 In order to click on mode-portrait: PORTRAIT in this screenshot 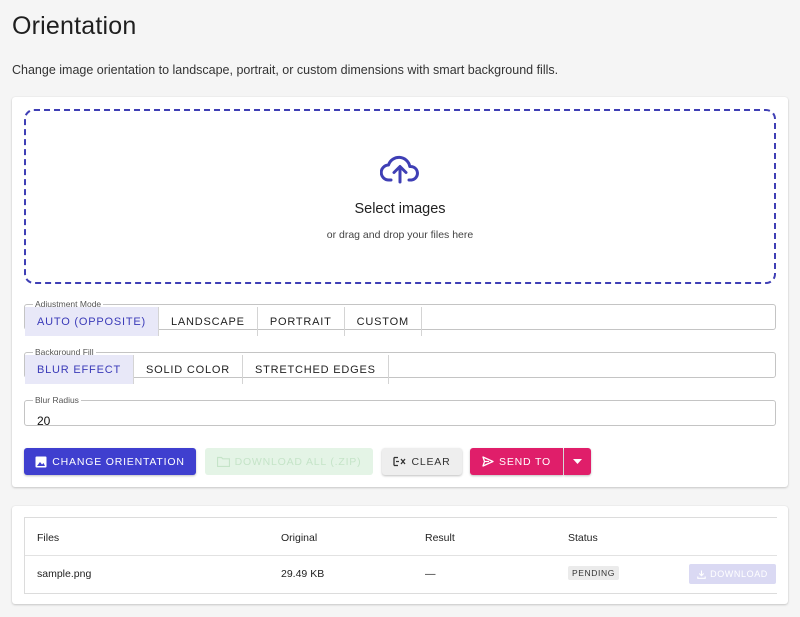, I will do `click(301, 321)`.